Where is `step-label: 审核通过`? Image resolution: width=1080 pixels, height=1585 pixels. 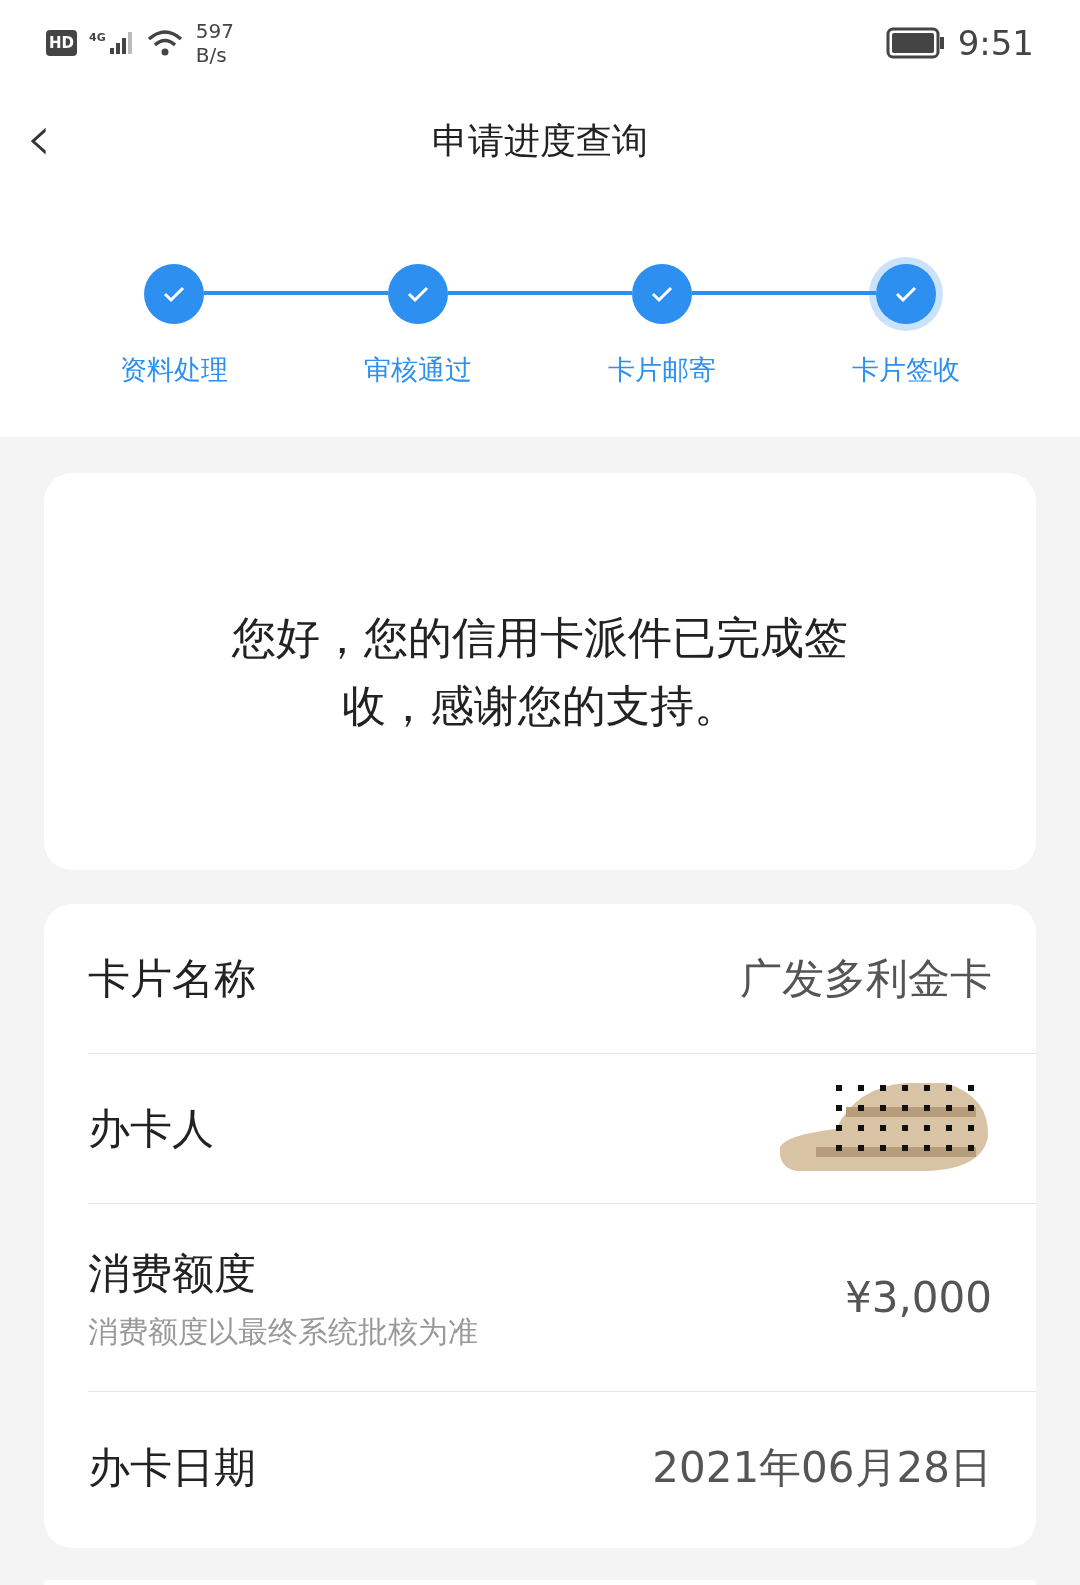 step-label: 审核通过 is located at coordinates (418, 370).